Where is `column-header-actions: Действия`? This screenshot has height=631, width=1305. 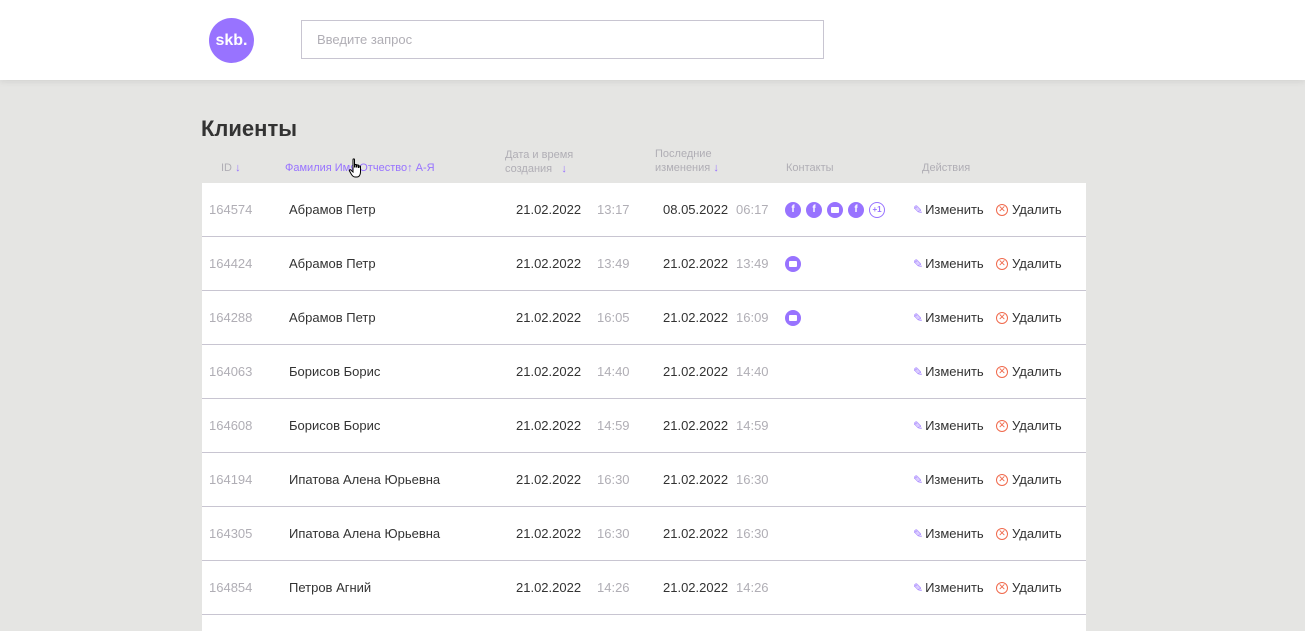
column-header-actions: Действия is located at coordinates (946, 168).